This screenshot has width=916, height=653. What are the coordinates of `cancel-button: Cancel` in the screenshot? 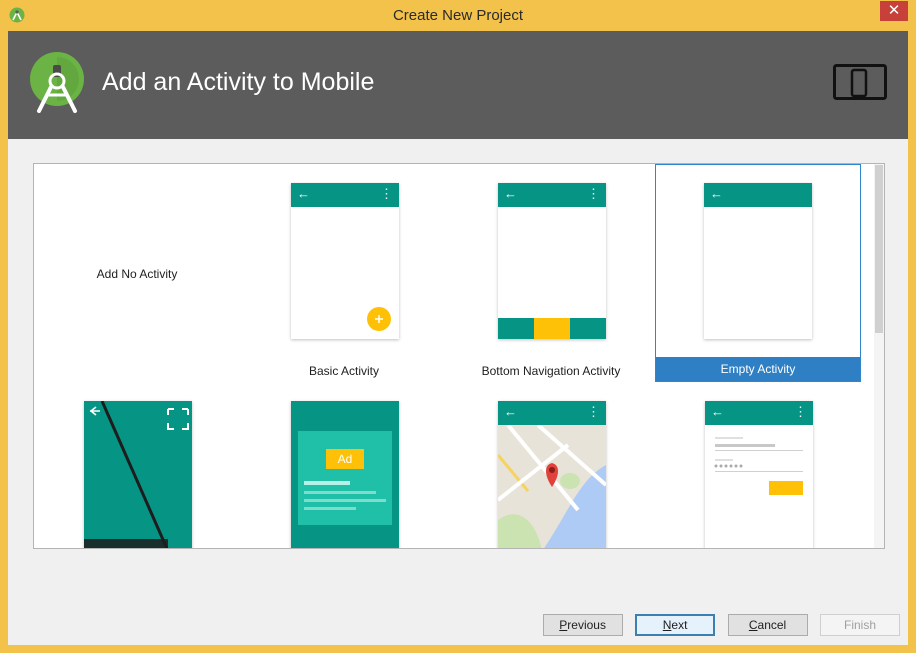 It's located at (767, 625).